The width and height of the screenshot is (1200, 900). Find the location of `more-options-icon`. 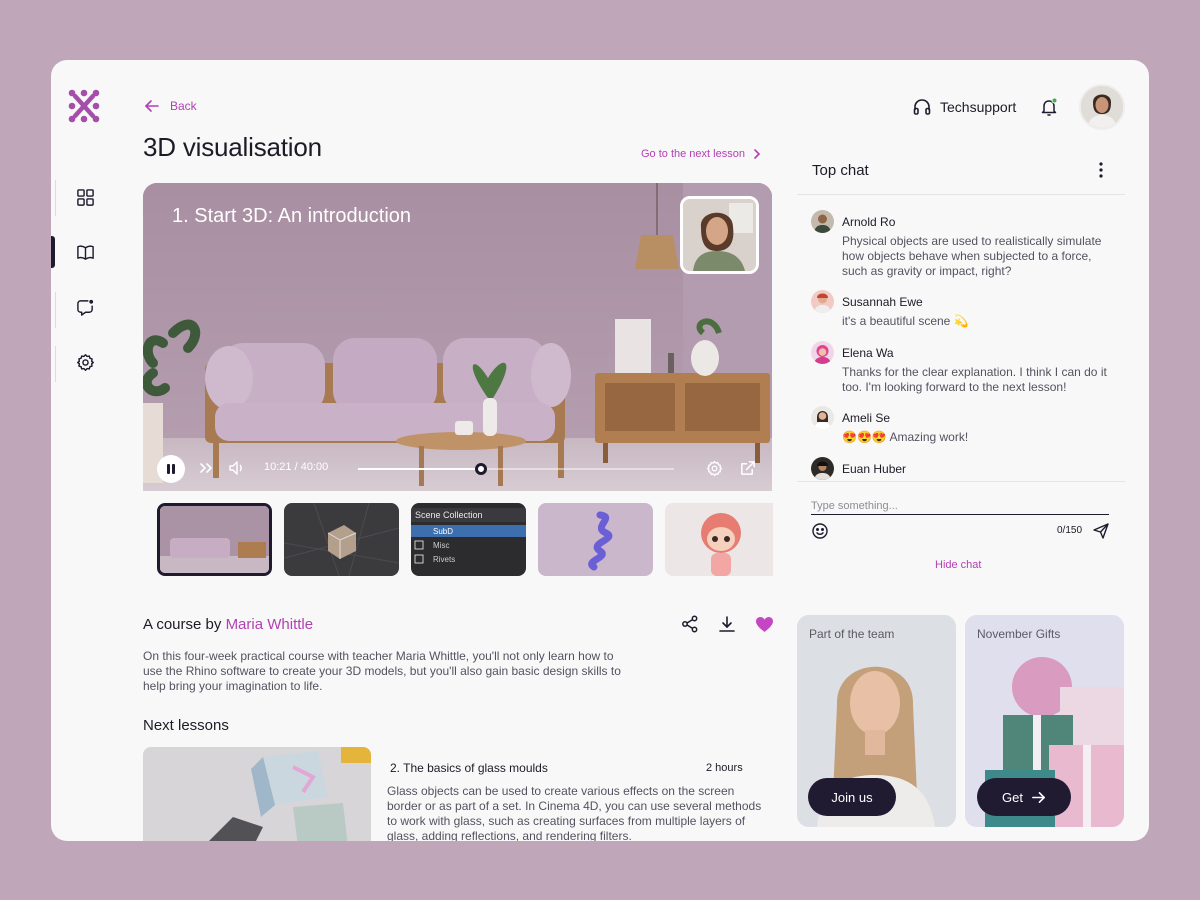

more-options-icon is located at coordinates (1101, 170).